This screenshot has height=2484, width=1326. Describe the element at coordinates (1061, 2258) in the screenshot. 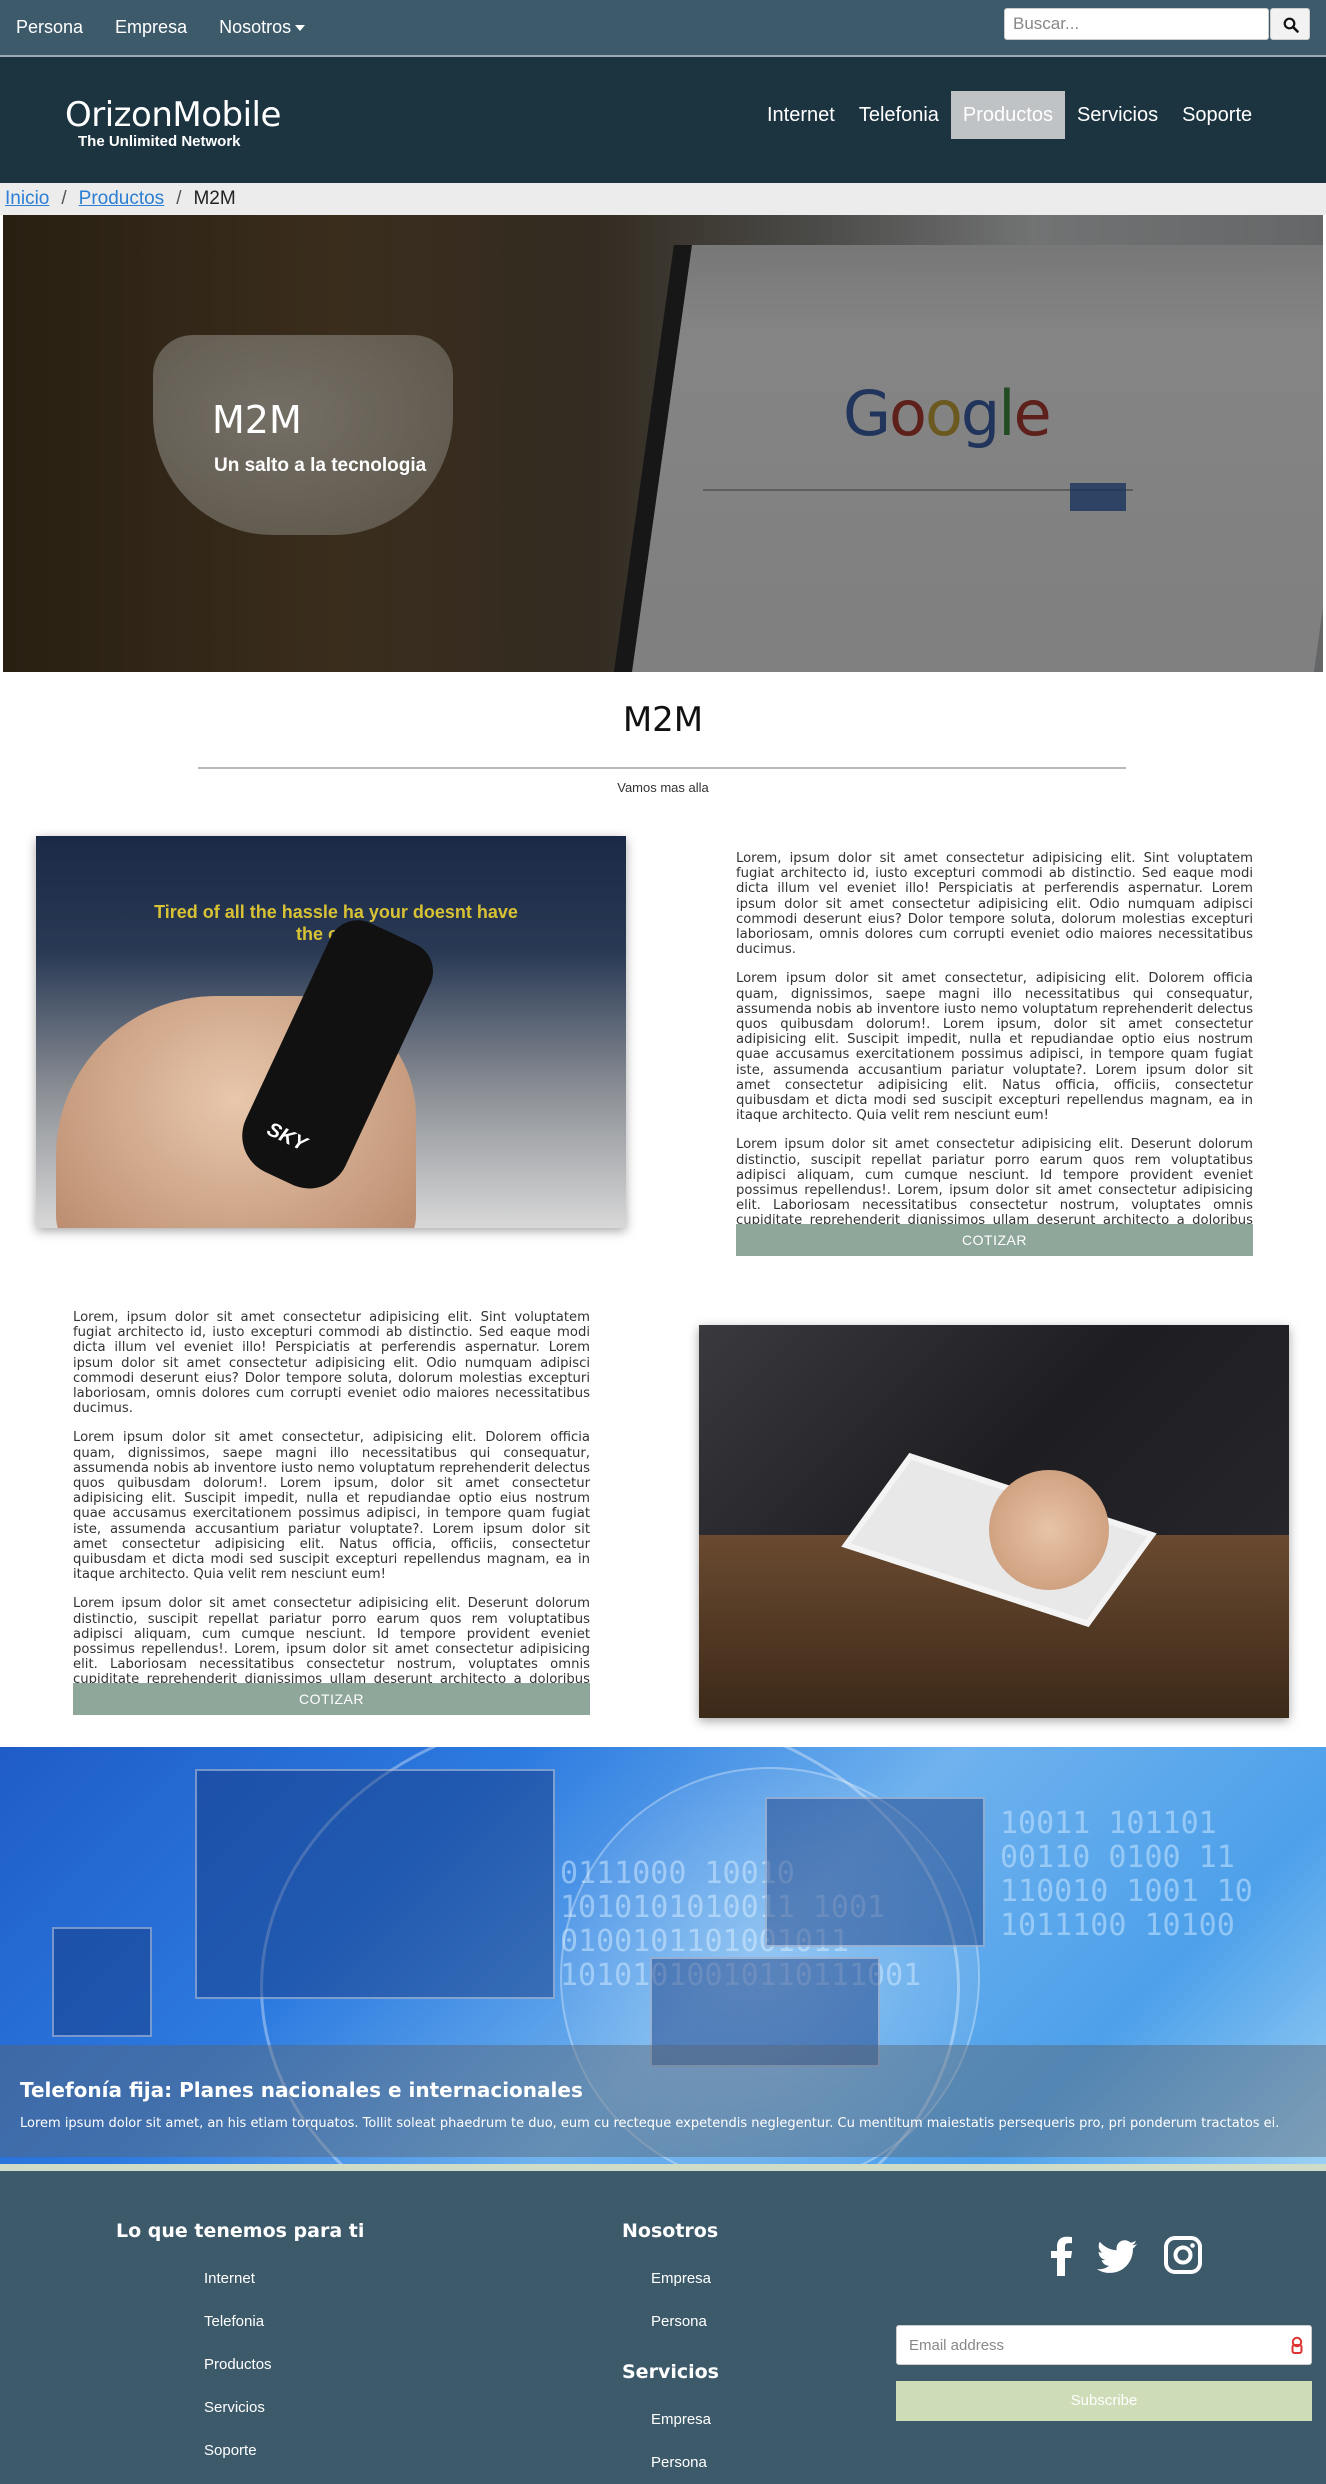

I see `facebook-icon` at that location.